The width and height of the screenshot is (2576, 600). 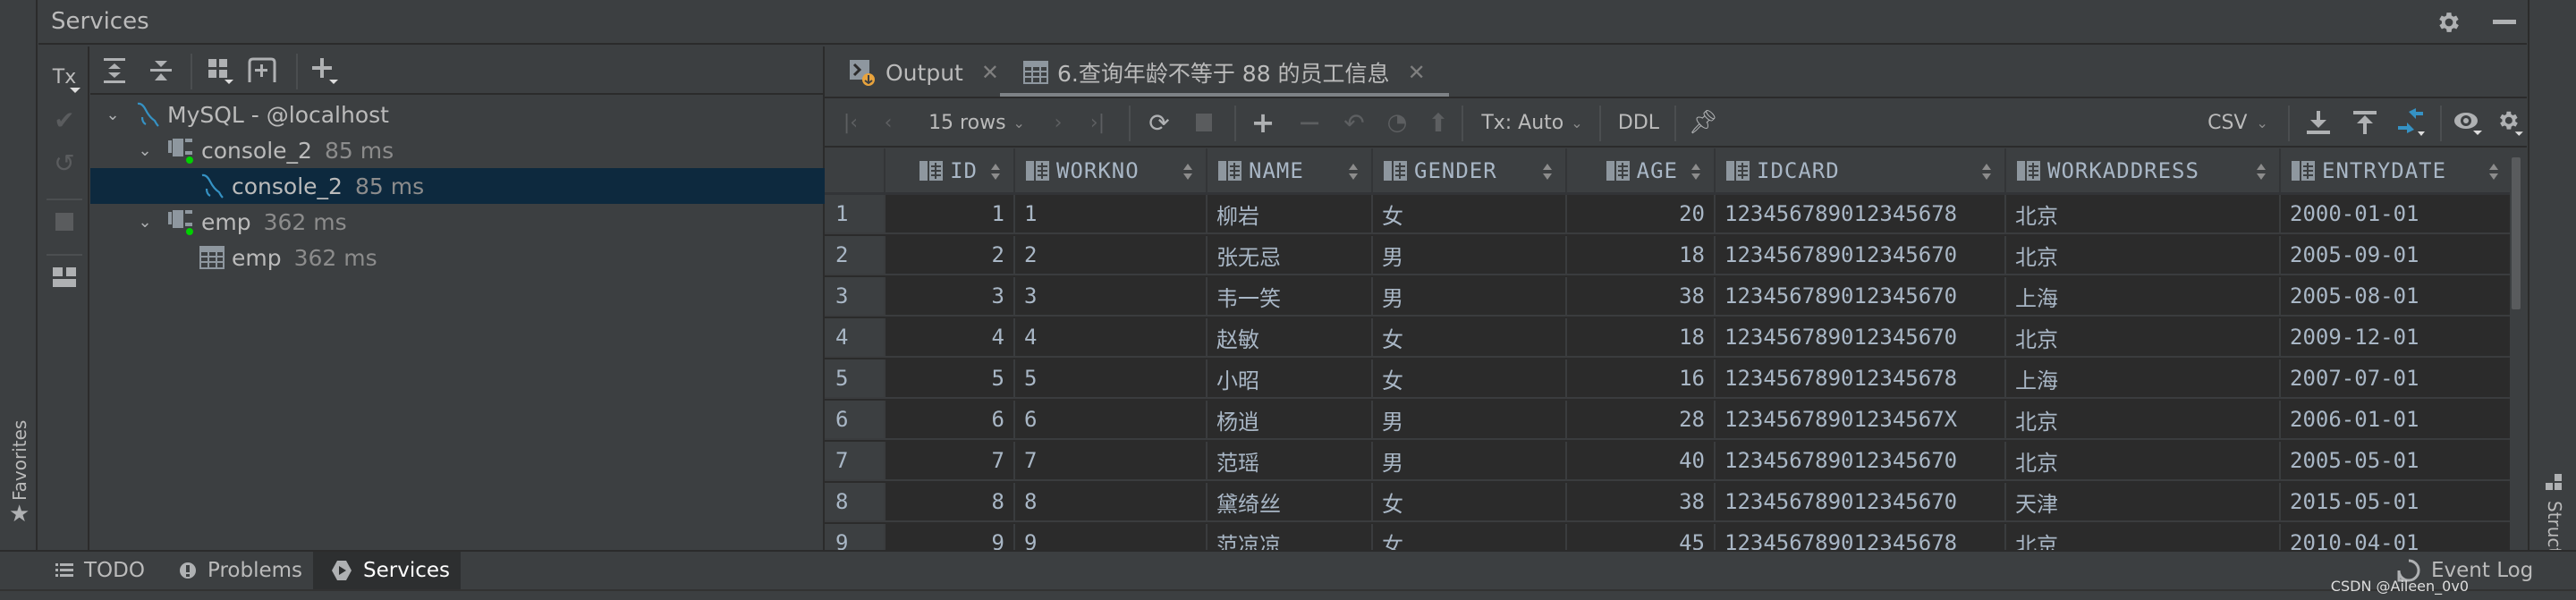 What do you see at coordinates (1290, 462) in the screenshot?
I see `cell-name: 范瑶` at bounding box center [1290, 462].